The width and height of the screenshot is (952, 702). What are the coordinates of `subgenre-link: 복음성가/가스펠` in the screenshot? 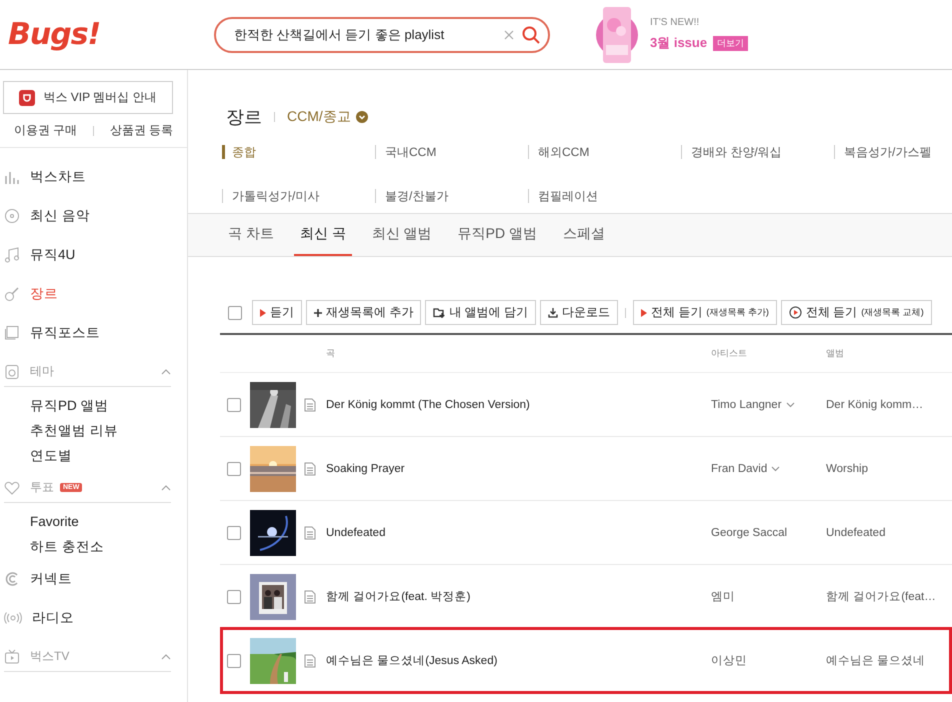 It's located at (883, 152).